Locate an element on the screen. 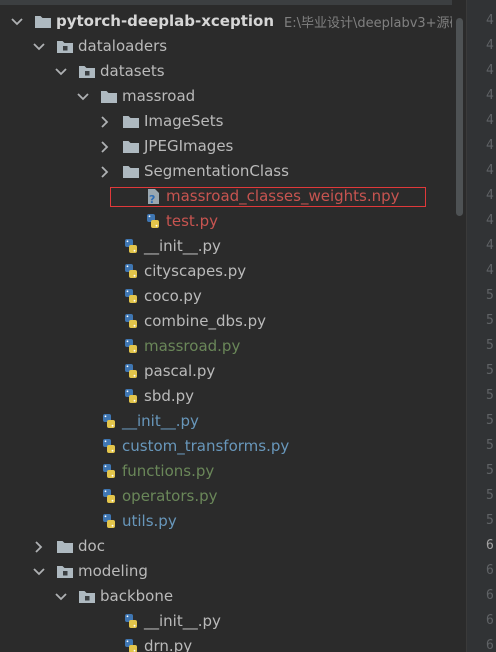  tree-item-label: utils.py is located at coordinates (149, 521).